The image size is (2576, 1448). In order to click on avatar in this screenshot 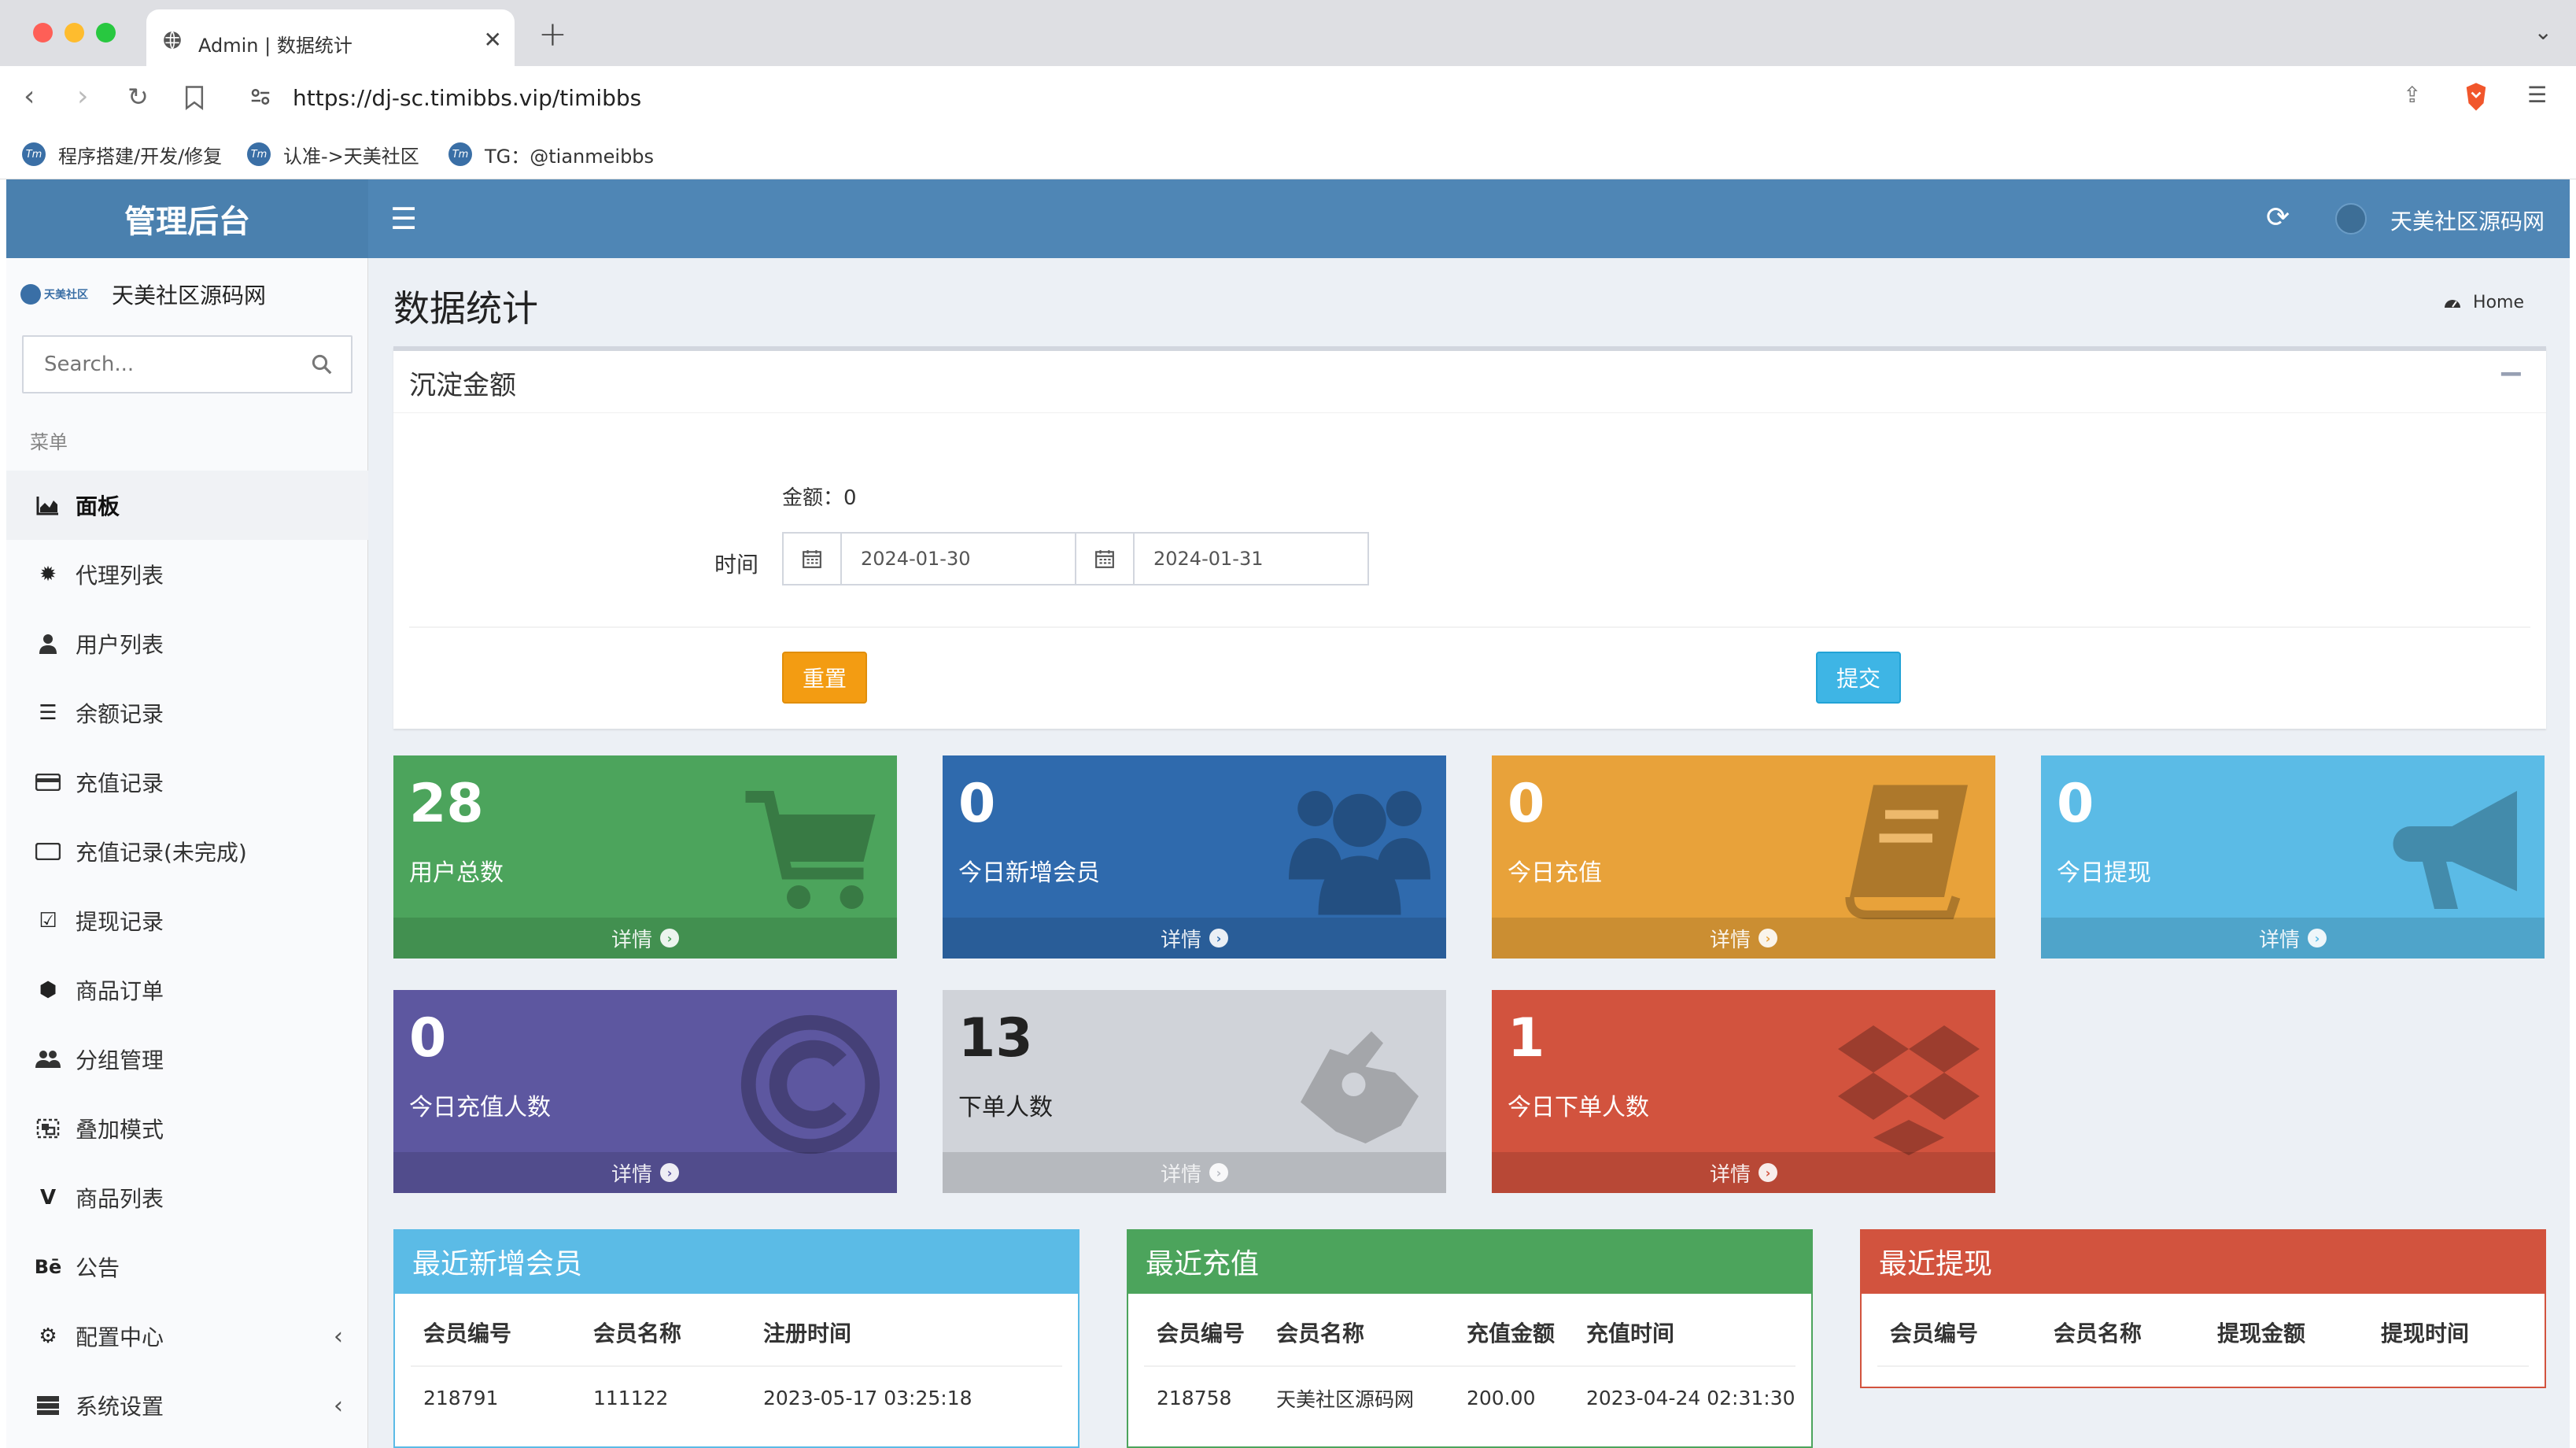, I will do `click(2351, 219)`.